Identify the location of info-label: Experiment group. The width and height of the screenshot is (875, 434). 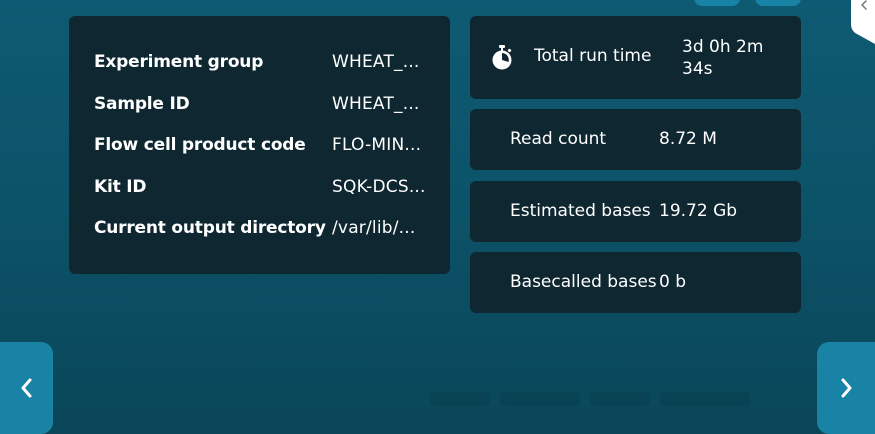
(179, 62).